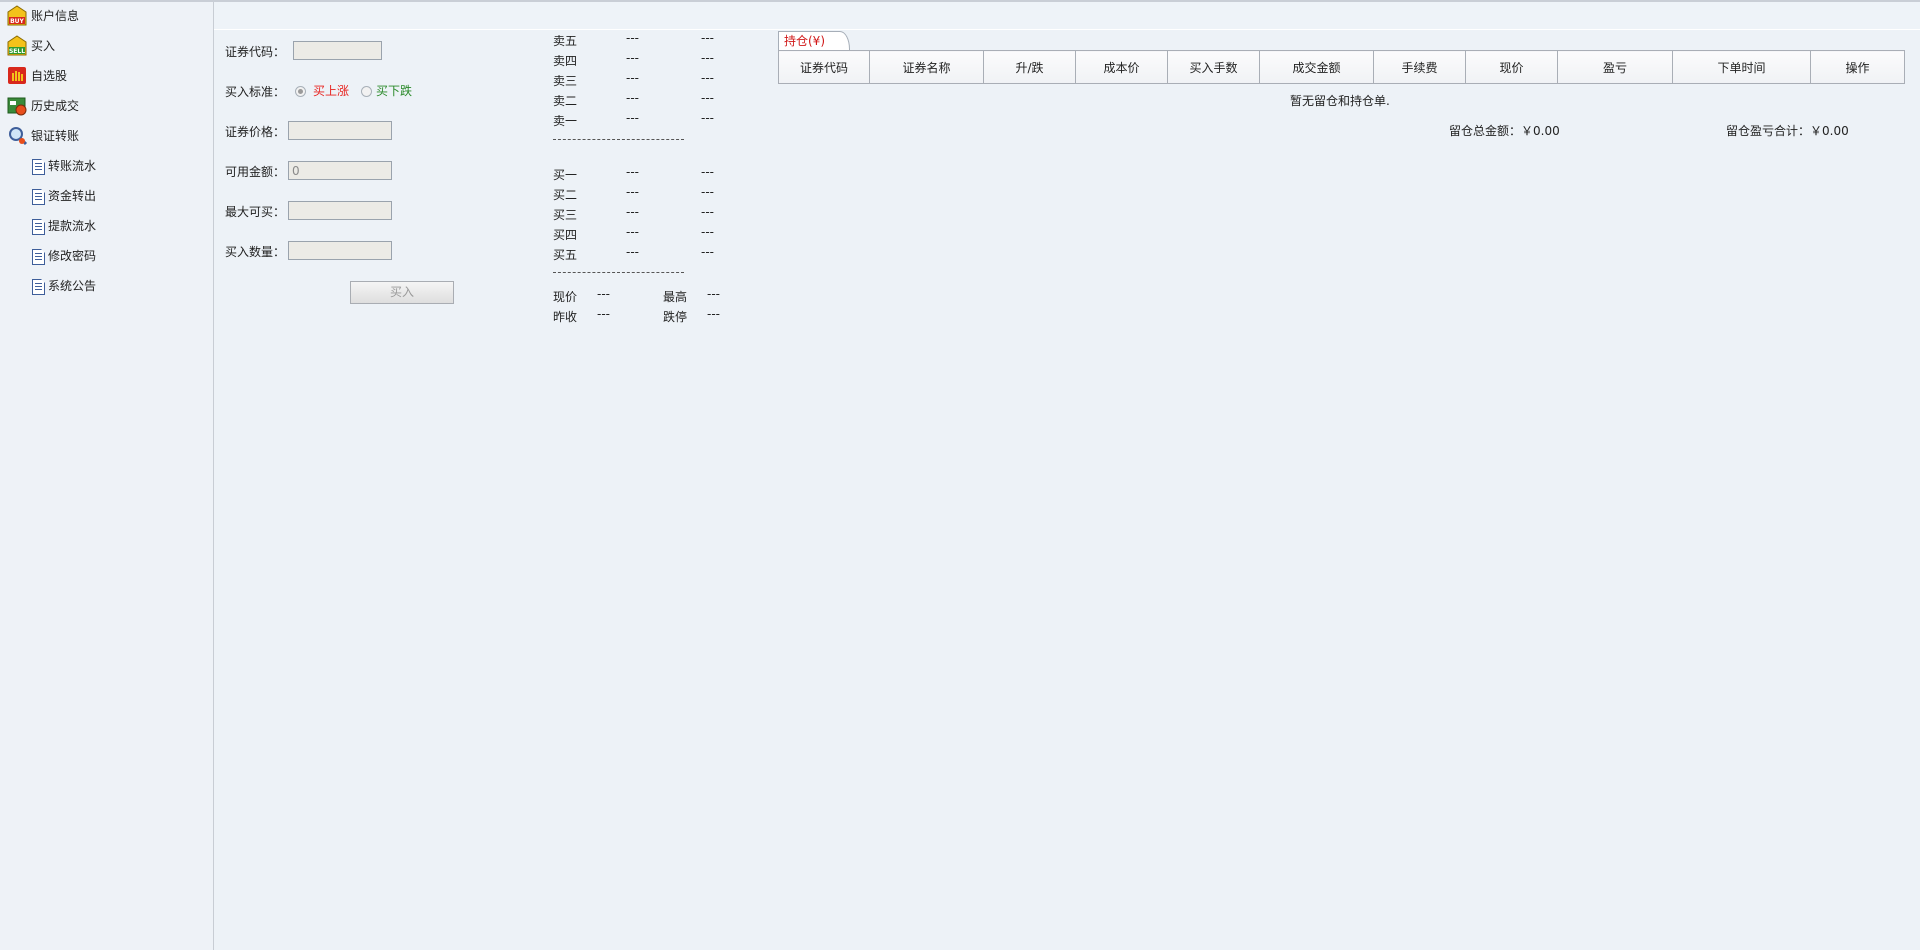 This screenshot has width=1920, height=950. I want to click on buy3-volume: ---, so click(707, 212).